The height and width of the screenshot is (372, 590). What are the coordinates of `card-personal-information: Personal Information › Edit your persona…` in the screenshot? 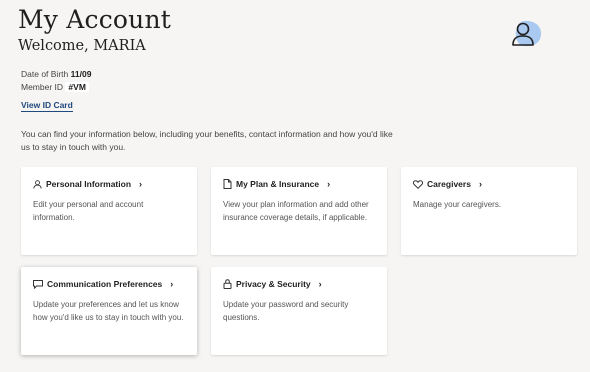 It's located at (109, 211).